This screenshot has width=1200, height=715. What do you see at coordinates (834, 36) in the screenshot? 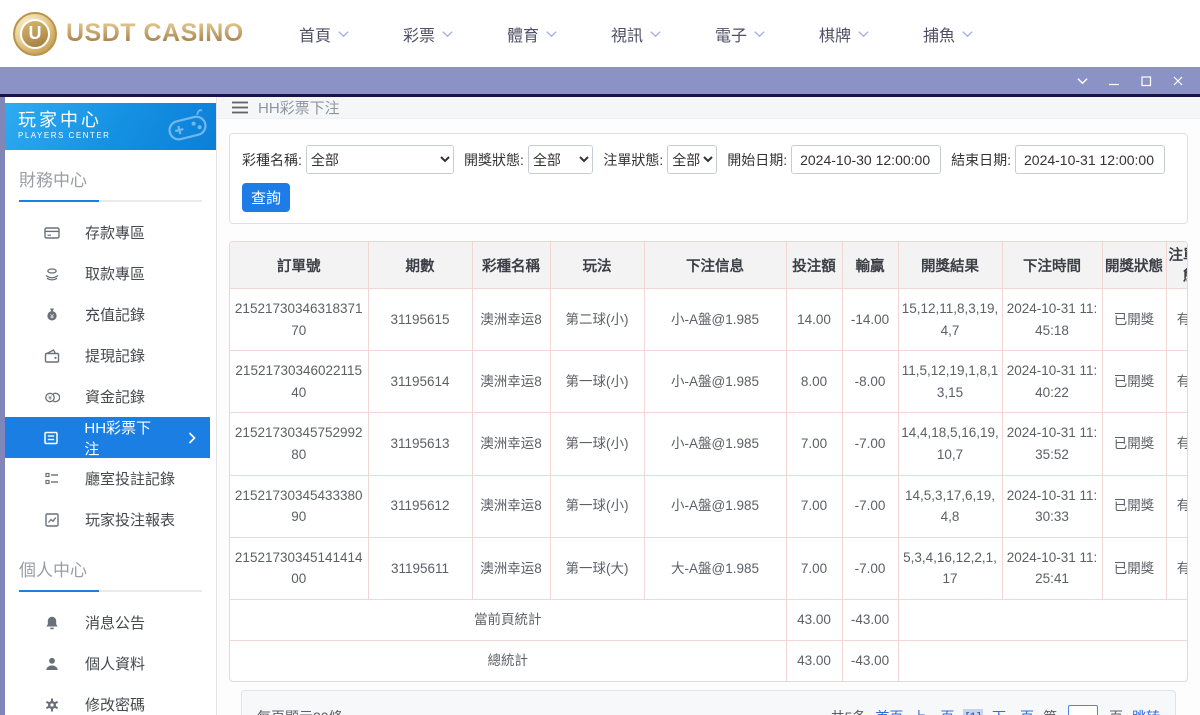
I see `nav-item-label: 棋牌` at bounding box center [834, 36].